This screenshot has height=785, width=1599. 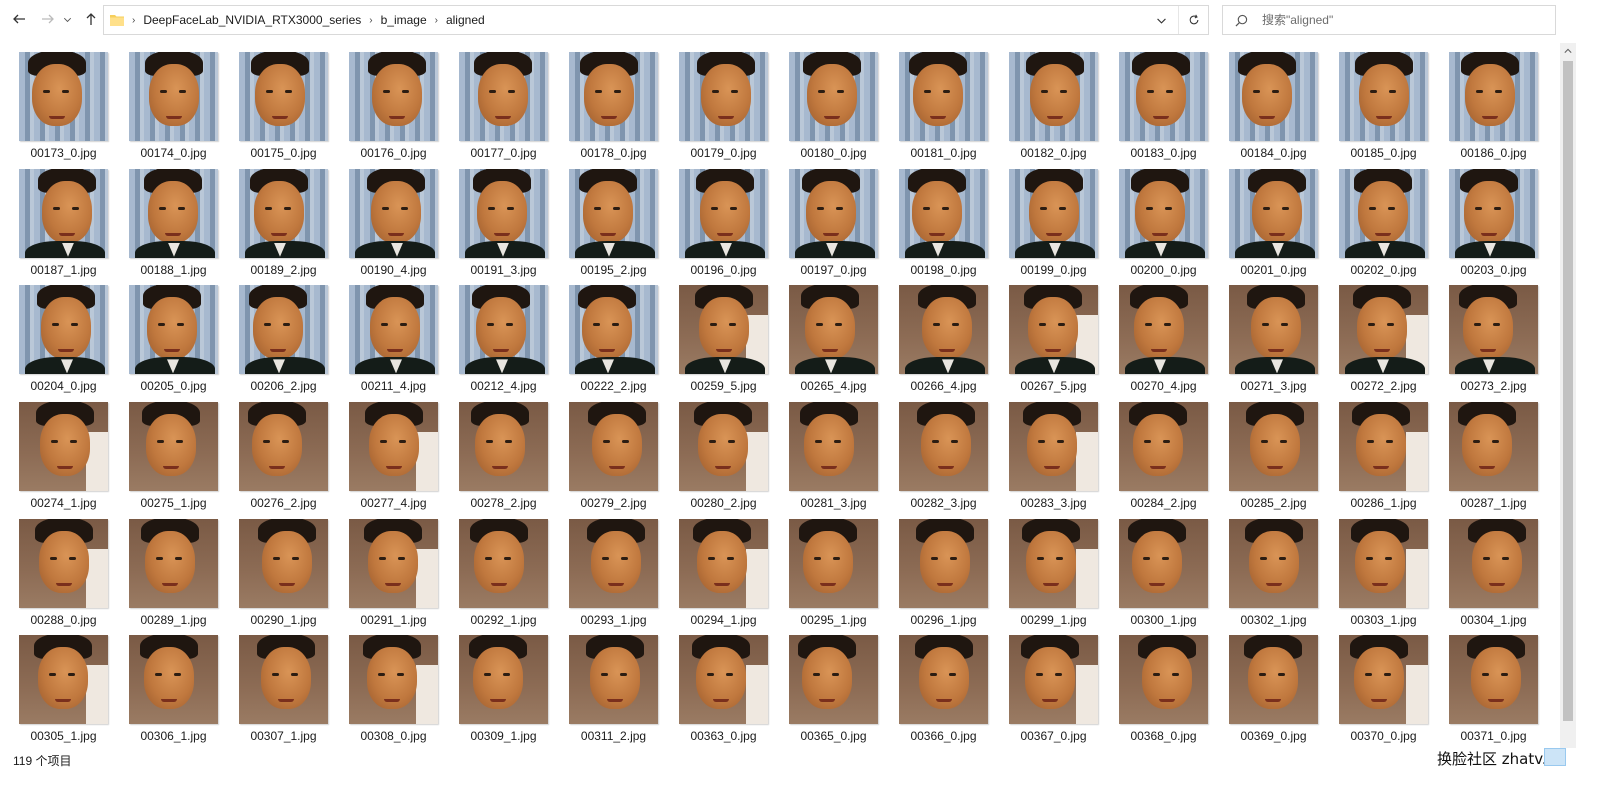 What do you see at coordinates (1402, 20) in the screenshot?
I see `search-input` at bounding box center [1402, 20].